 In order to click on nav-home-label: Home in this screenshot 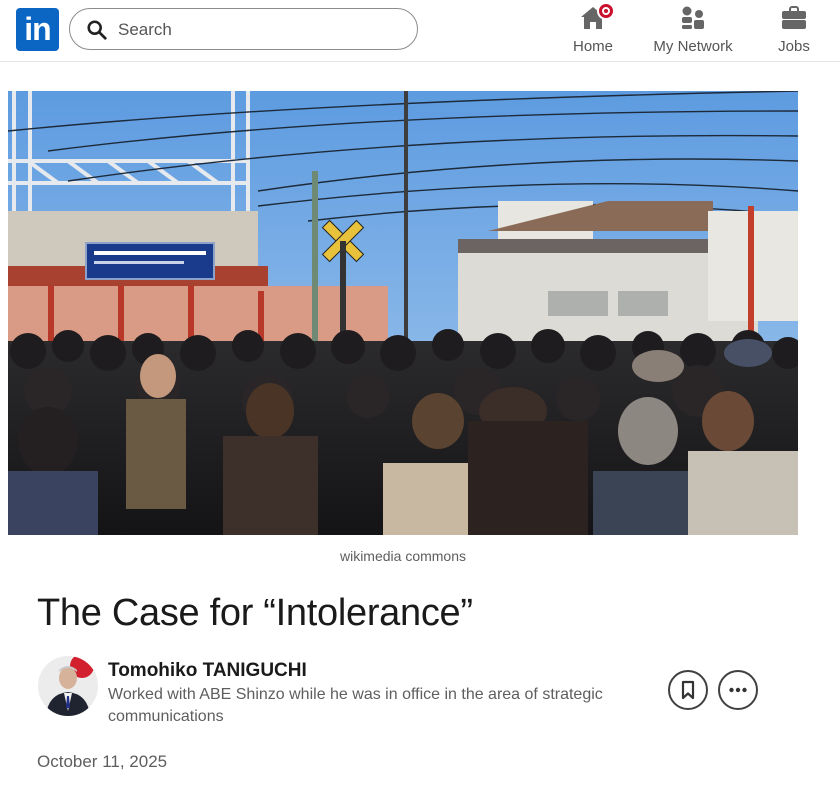, I will do `click(592, 46)`.